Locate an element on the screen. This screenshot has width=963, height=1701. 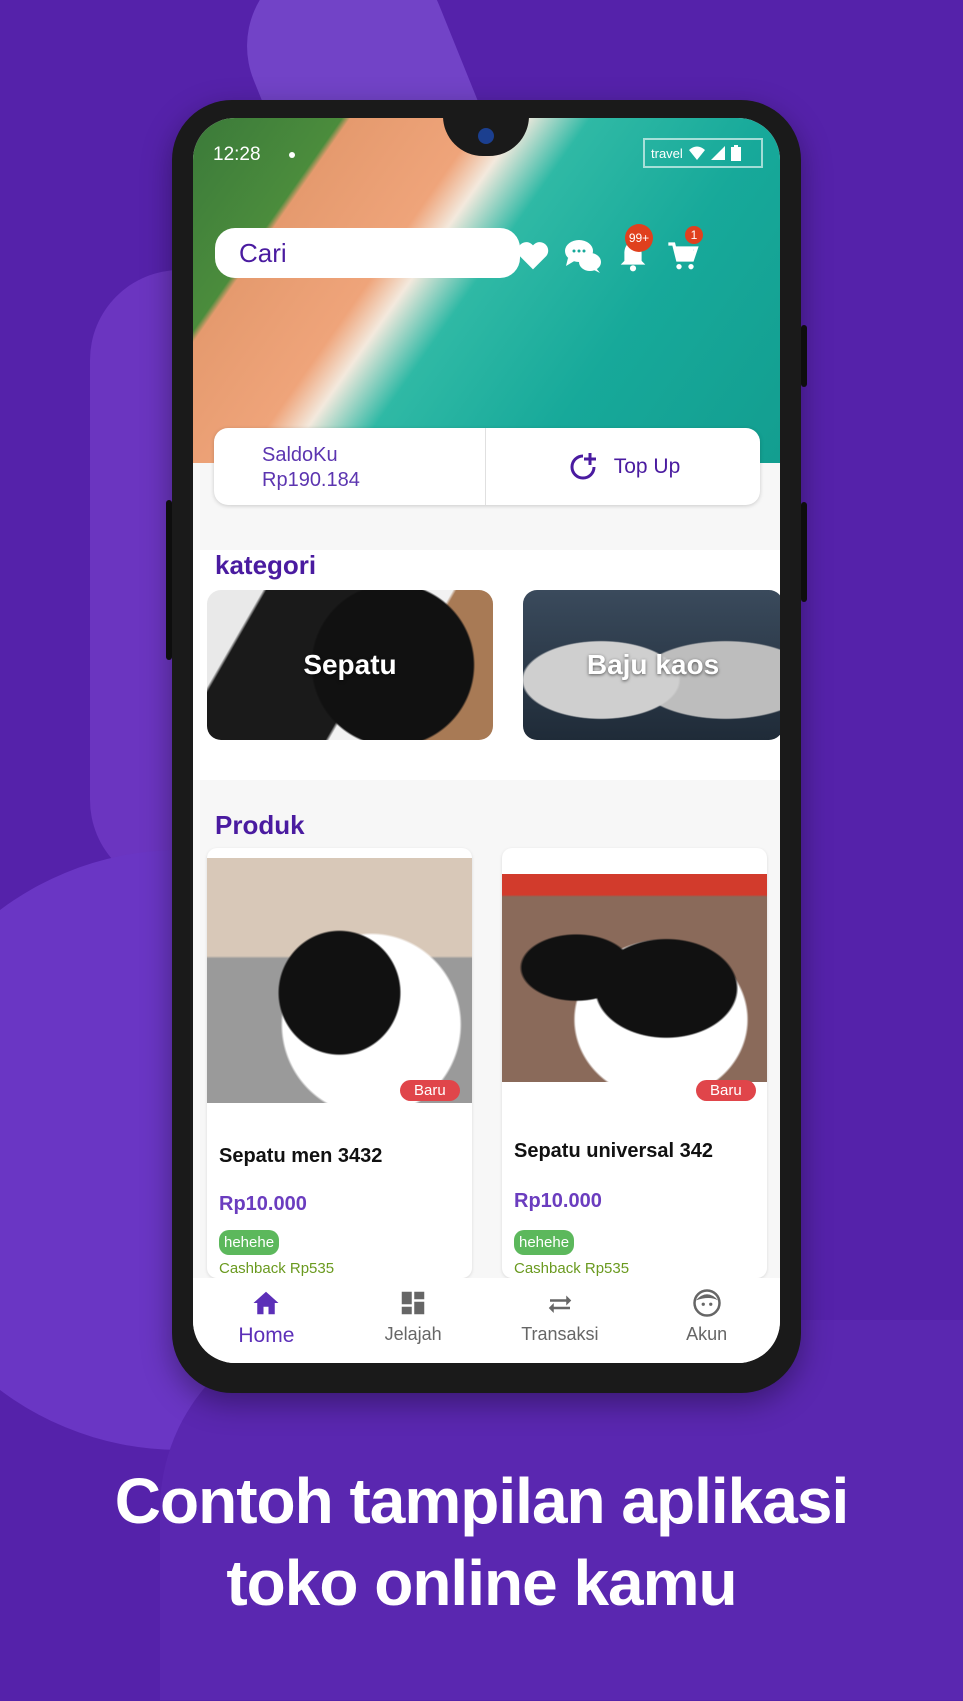
nav-transaksi: Transaksi is located at coordinates (560, 1320).